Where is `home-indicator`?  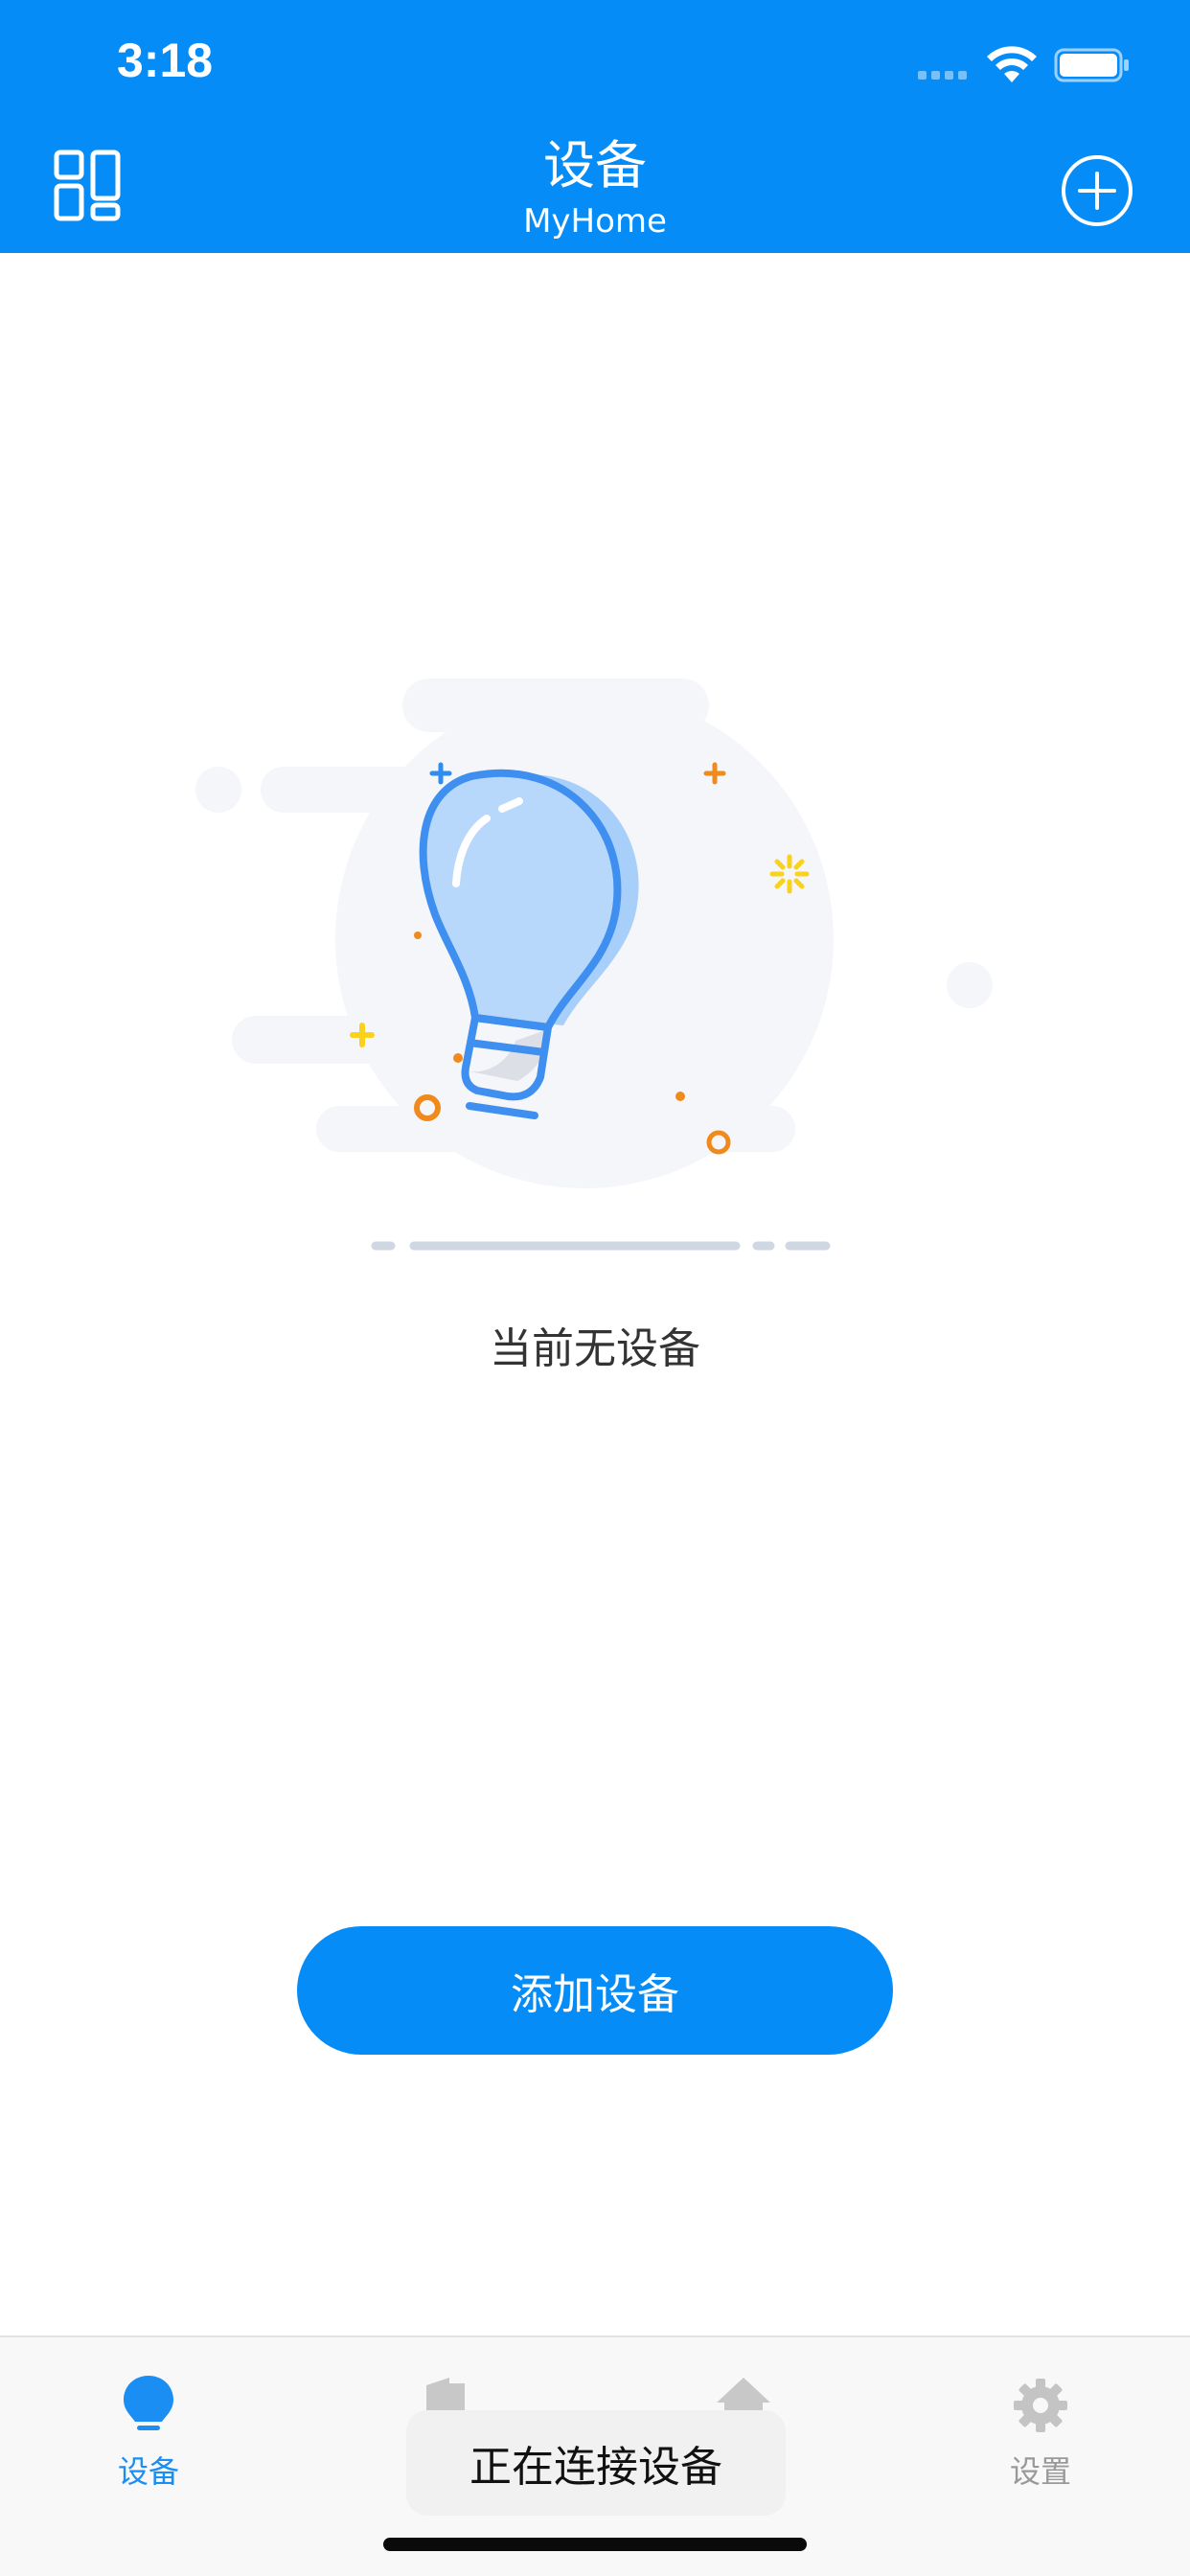
home-indicator is located at coordinates (595, 2544).